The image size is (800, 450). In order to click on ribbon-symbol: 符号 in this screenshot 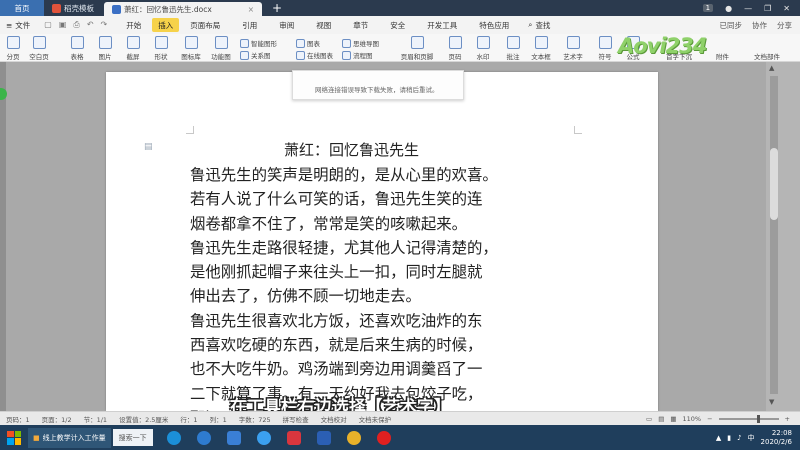, I will do `click(605, 47)`.